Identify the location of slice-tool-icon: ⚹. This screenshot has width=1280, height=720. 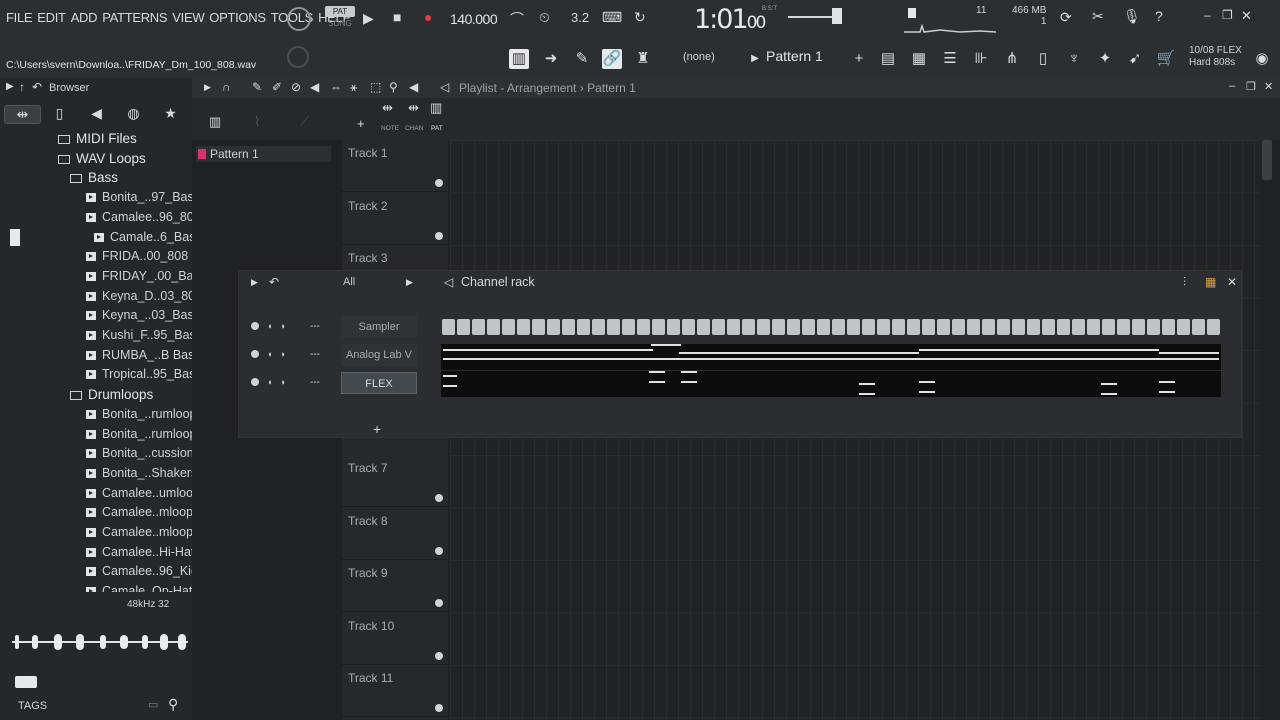
(353, 87).